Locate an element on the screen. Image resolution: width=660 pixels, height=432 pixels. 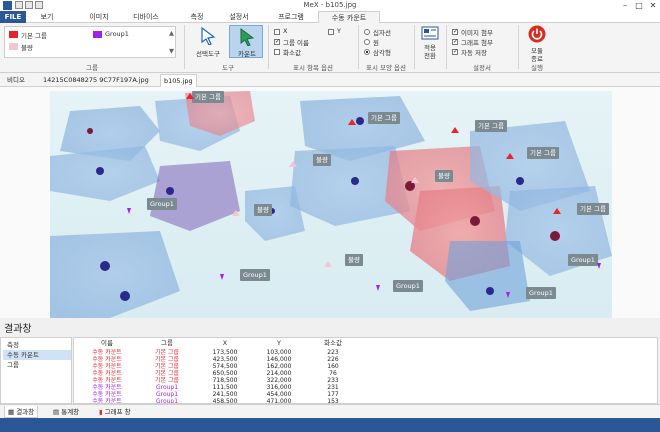
table-cell: 76 is located at coordinates (333, 373).